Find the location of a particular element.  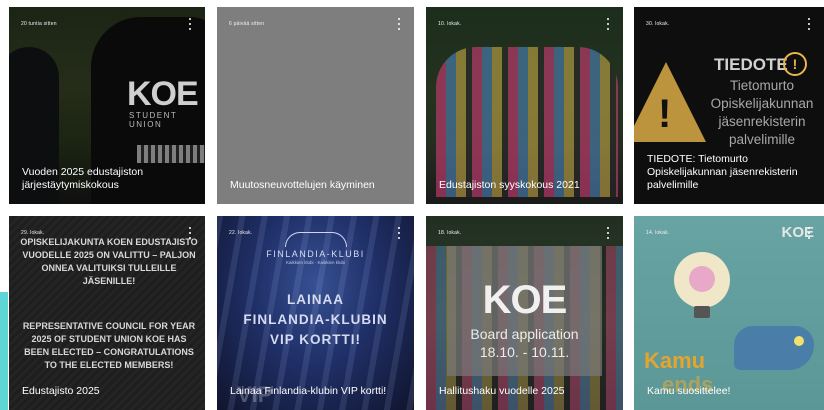

card-date: 14. lokak. is located at coordinates (658, 233).